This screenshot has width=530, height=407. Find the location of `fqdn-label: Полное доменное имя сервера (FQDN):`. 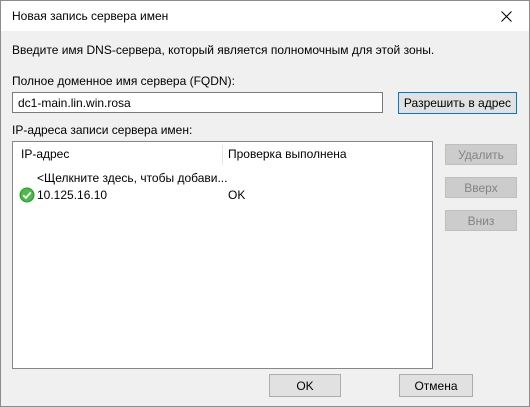

fqdn-label: Полное доменное имя сервера (FQDN): is located at coordinates (123, 81).